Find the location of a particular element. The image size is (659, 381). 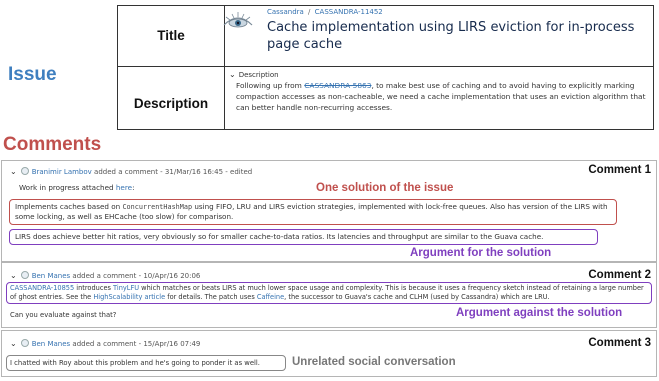

caffeine-link: Caffeine is located at coordinates (270, 297).